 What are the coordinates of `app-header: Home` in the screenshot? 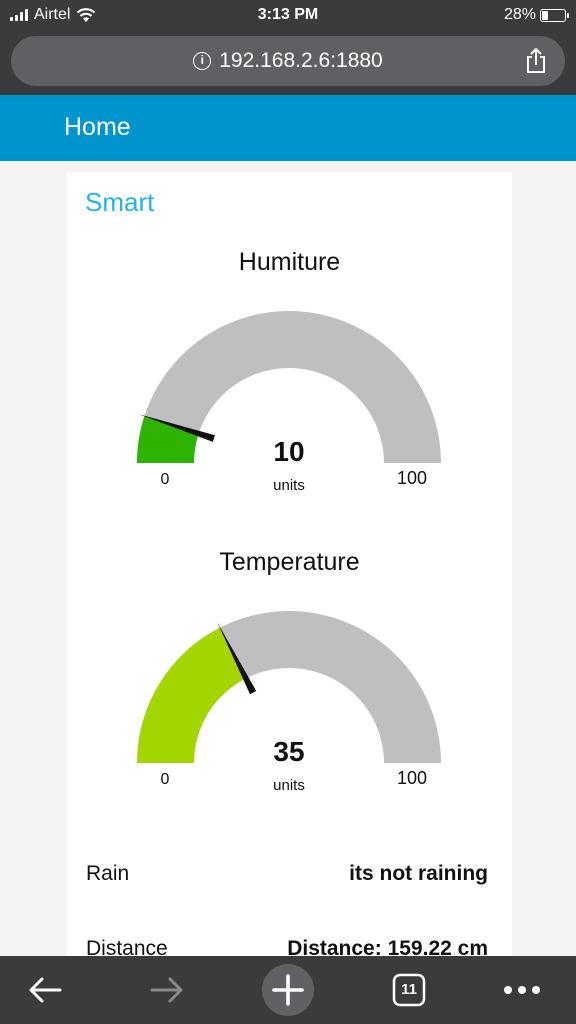 It's located at (288, 128).